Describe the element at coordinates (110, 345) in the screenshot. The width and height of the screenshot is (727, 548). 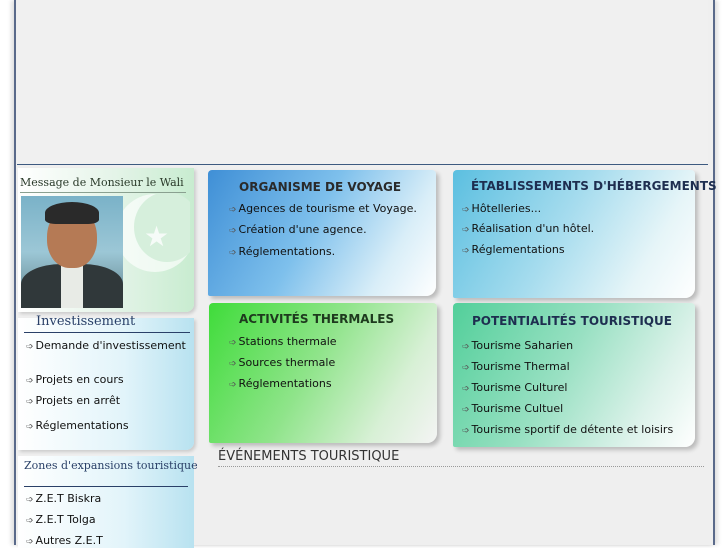
I see `link-label: Demande d'investissement` at that location.